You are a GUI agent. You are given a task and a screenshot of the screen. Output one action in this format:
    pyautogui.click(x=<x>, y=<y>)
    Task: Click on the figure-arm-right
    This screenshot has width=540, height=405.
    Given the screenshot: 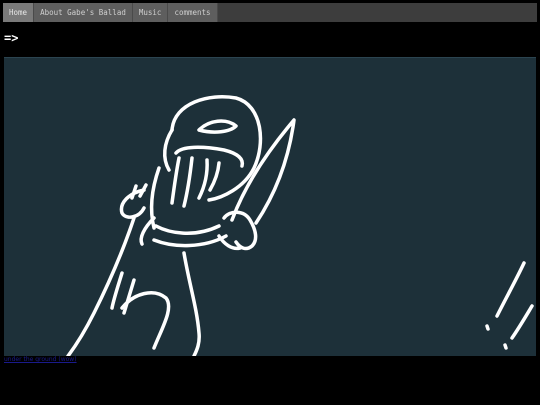 What is the action you would take?
    pyautogui.click(x=187, y=229)
    